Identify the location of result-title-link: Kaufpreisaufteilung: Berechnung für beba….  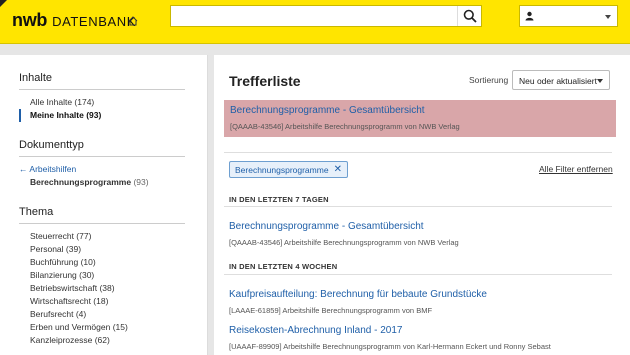
(419, 294).